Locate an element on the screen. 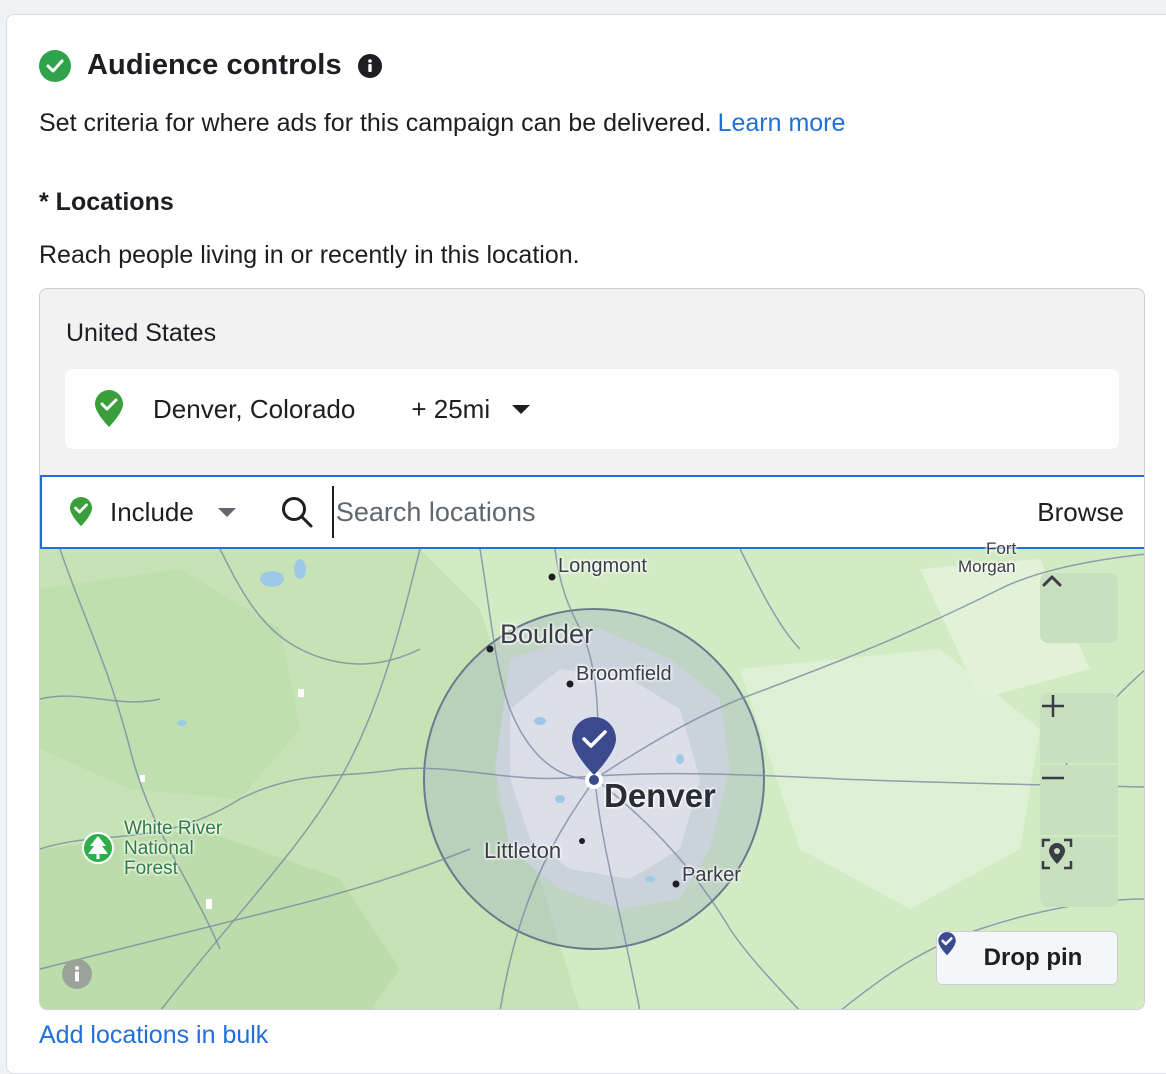  navy-location-pin-icon is located at coordinates (947, 944).